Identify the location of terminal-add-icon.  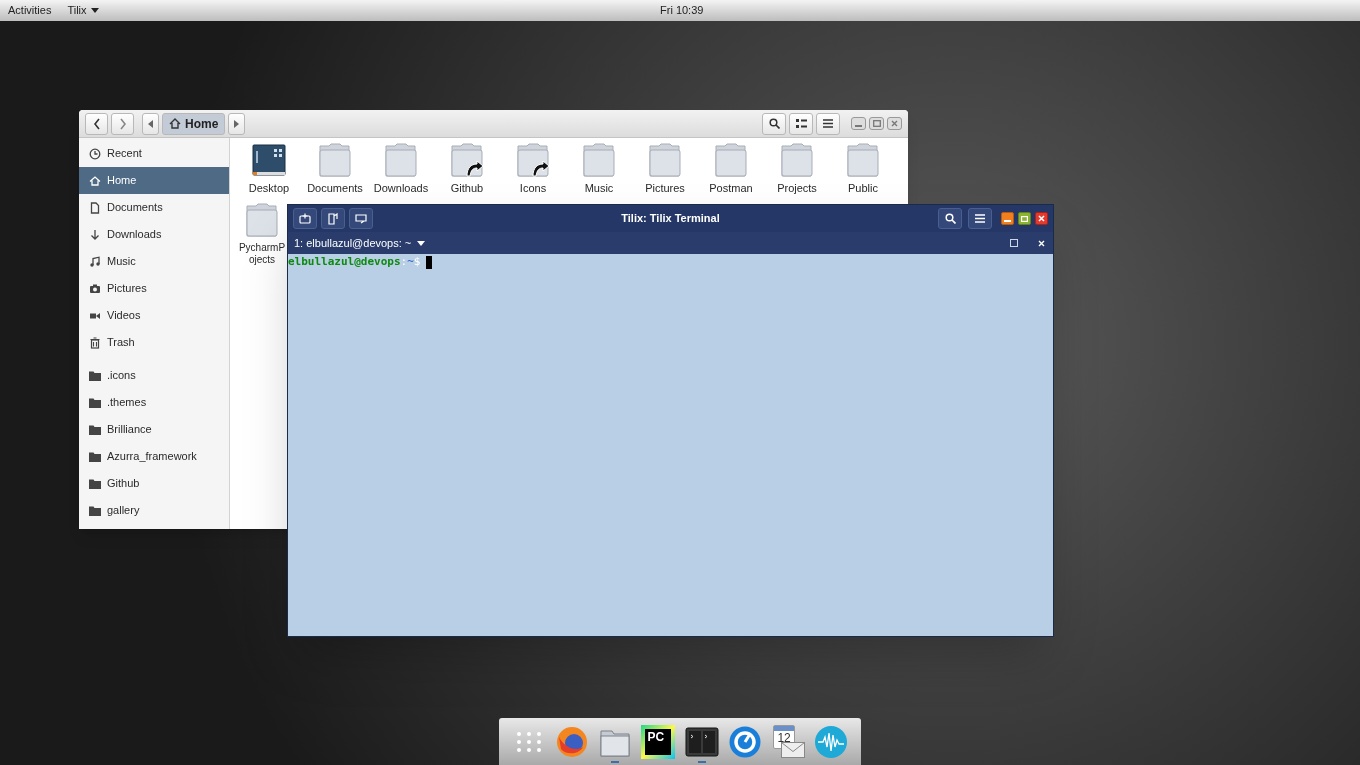
(305, 218).